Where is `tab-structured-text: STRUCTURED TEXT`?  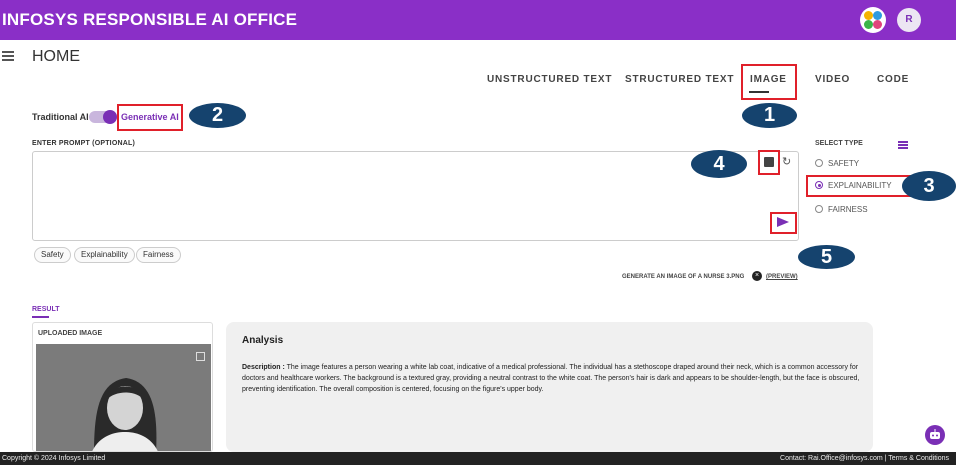 tab-structured-text: STRUCTURED TEXT is located at coordinates (679, 79).